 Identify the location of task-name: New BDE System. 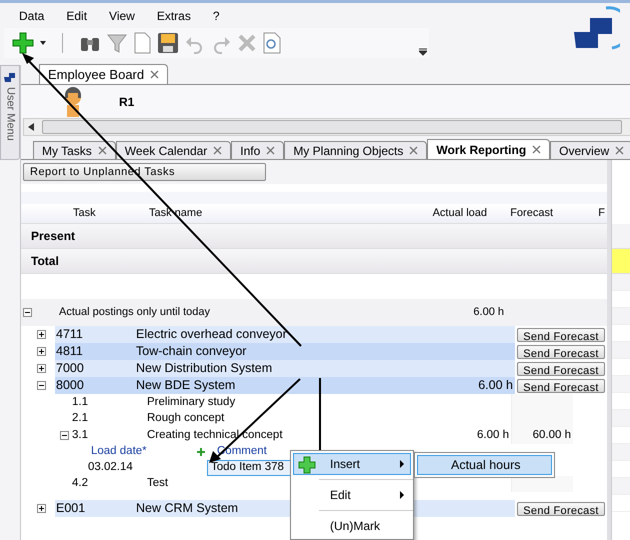
(281, 385).